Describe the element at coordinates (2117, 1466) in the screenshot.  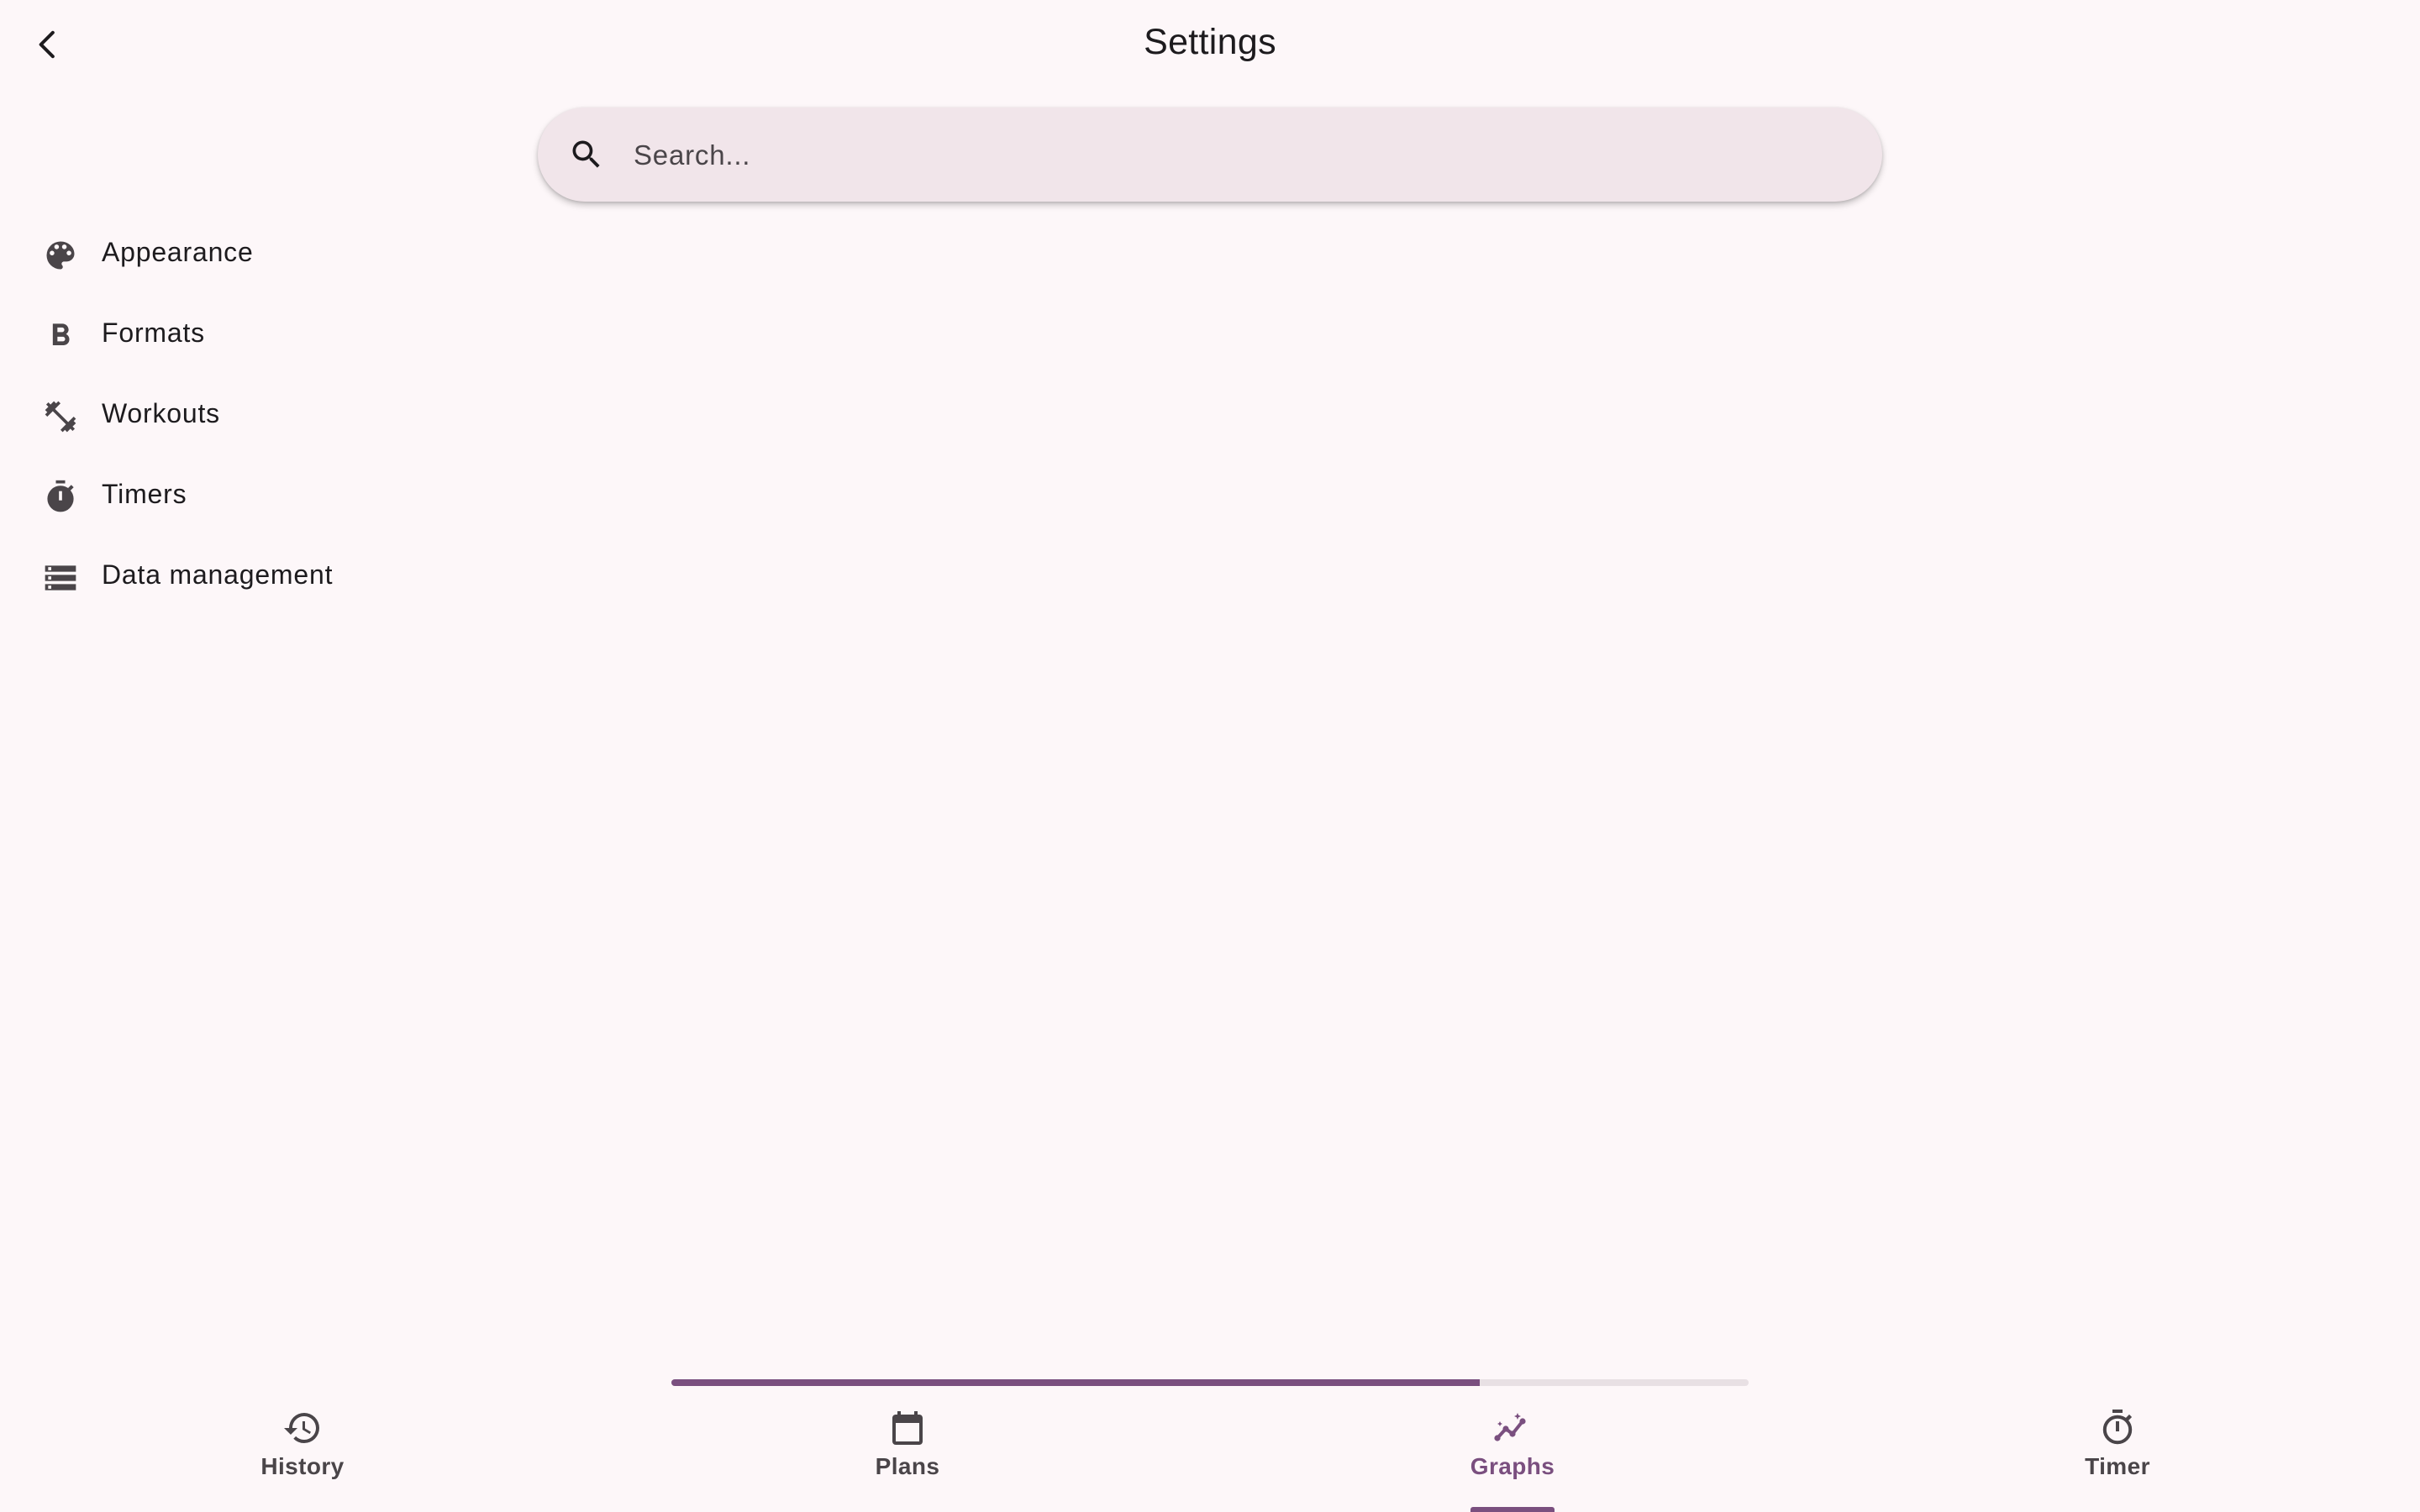
I see `nav-item-label: Timer` at that location.